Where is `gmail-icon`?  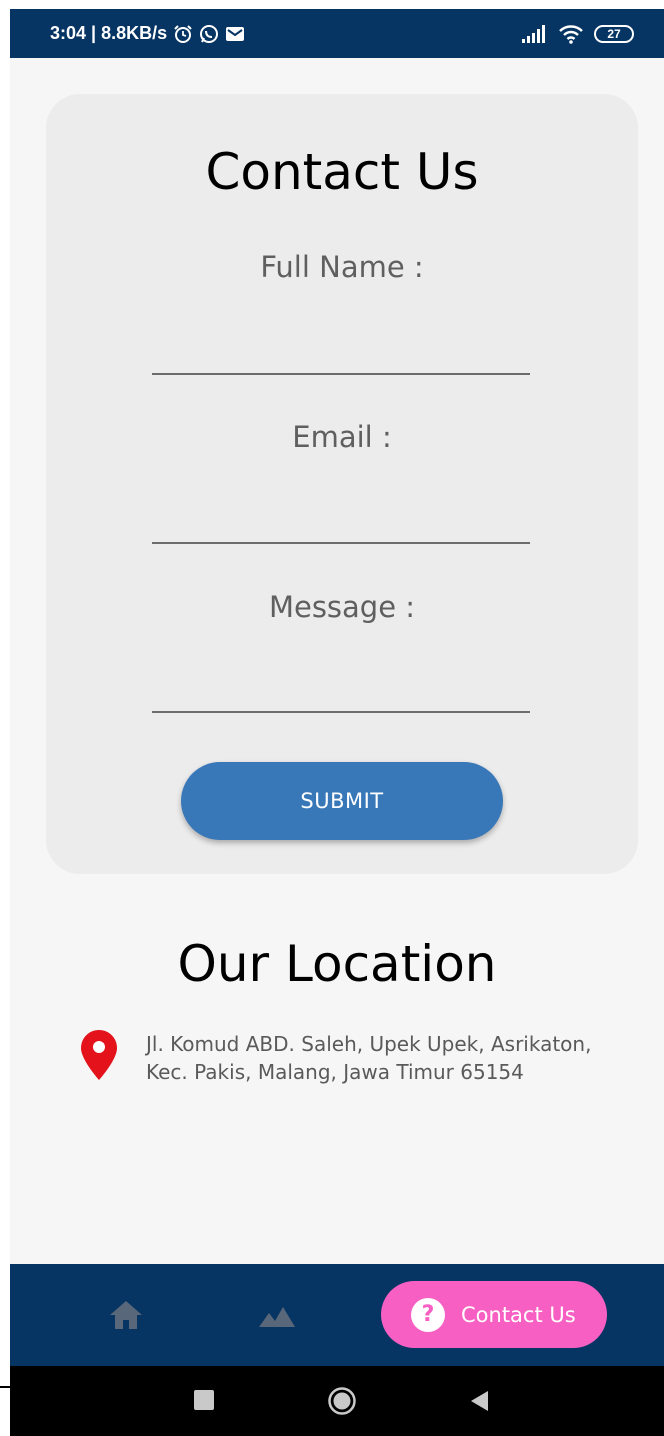 gmail-icon is located at coordinates (235, 33).